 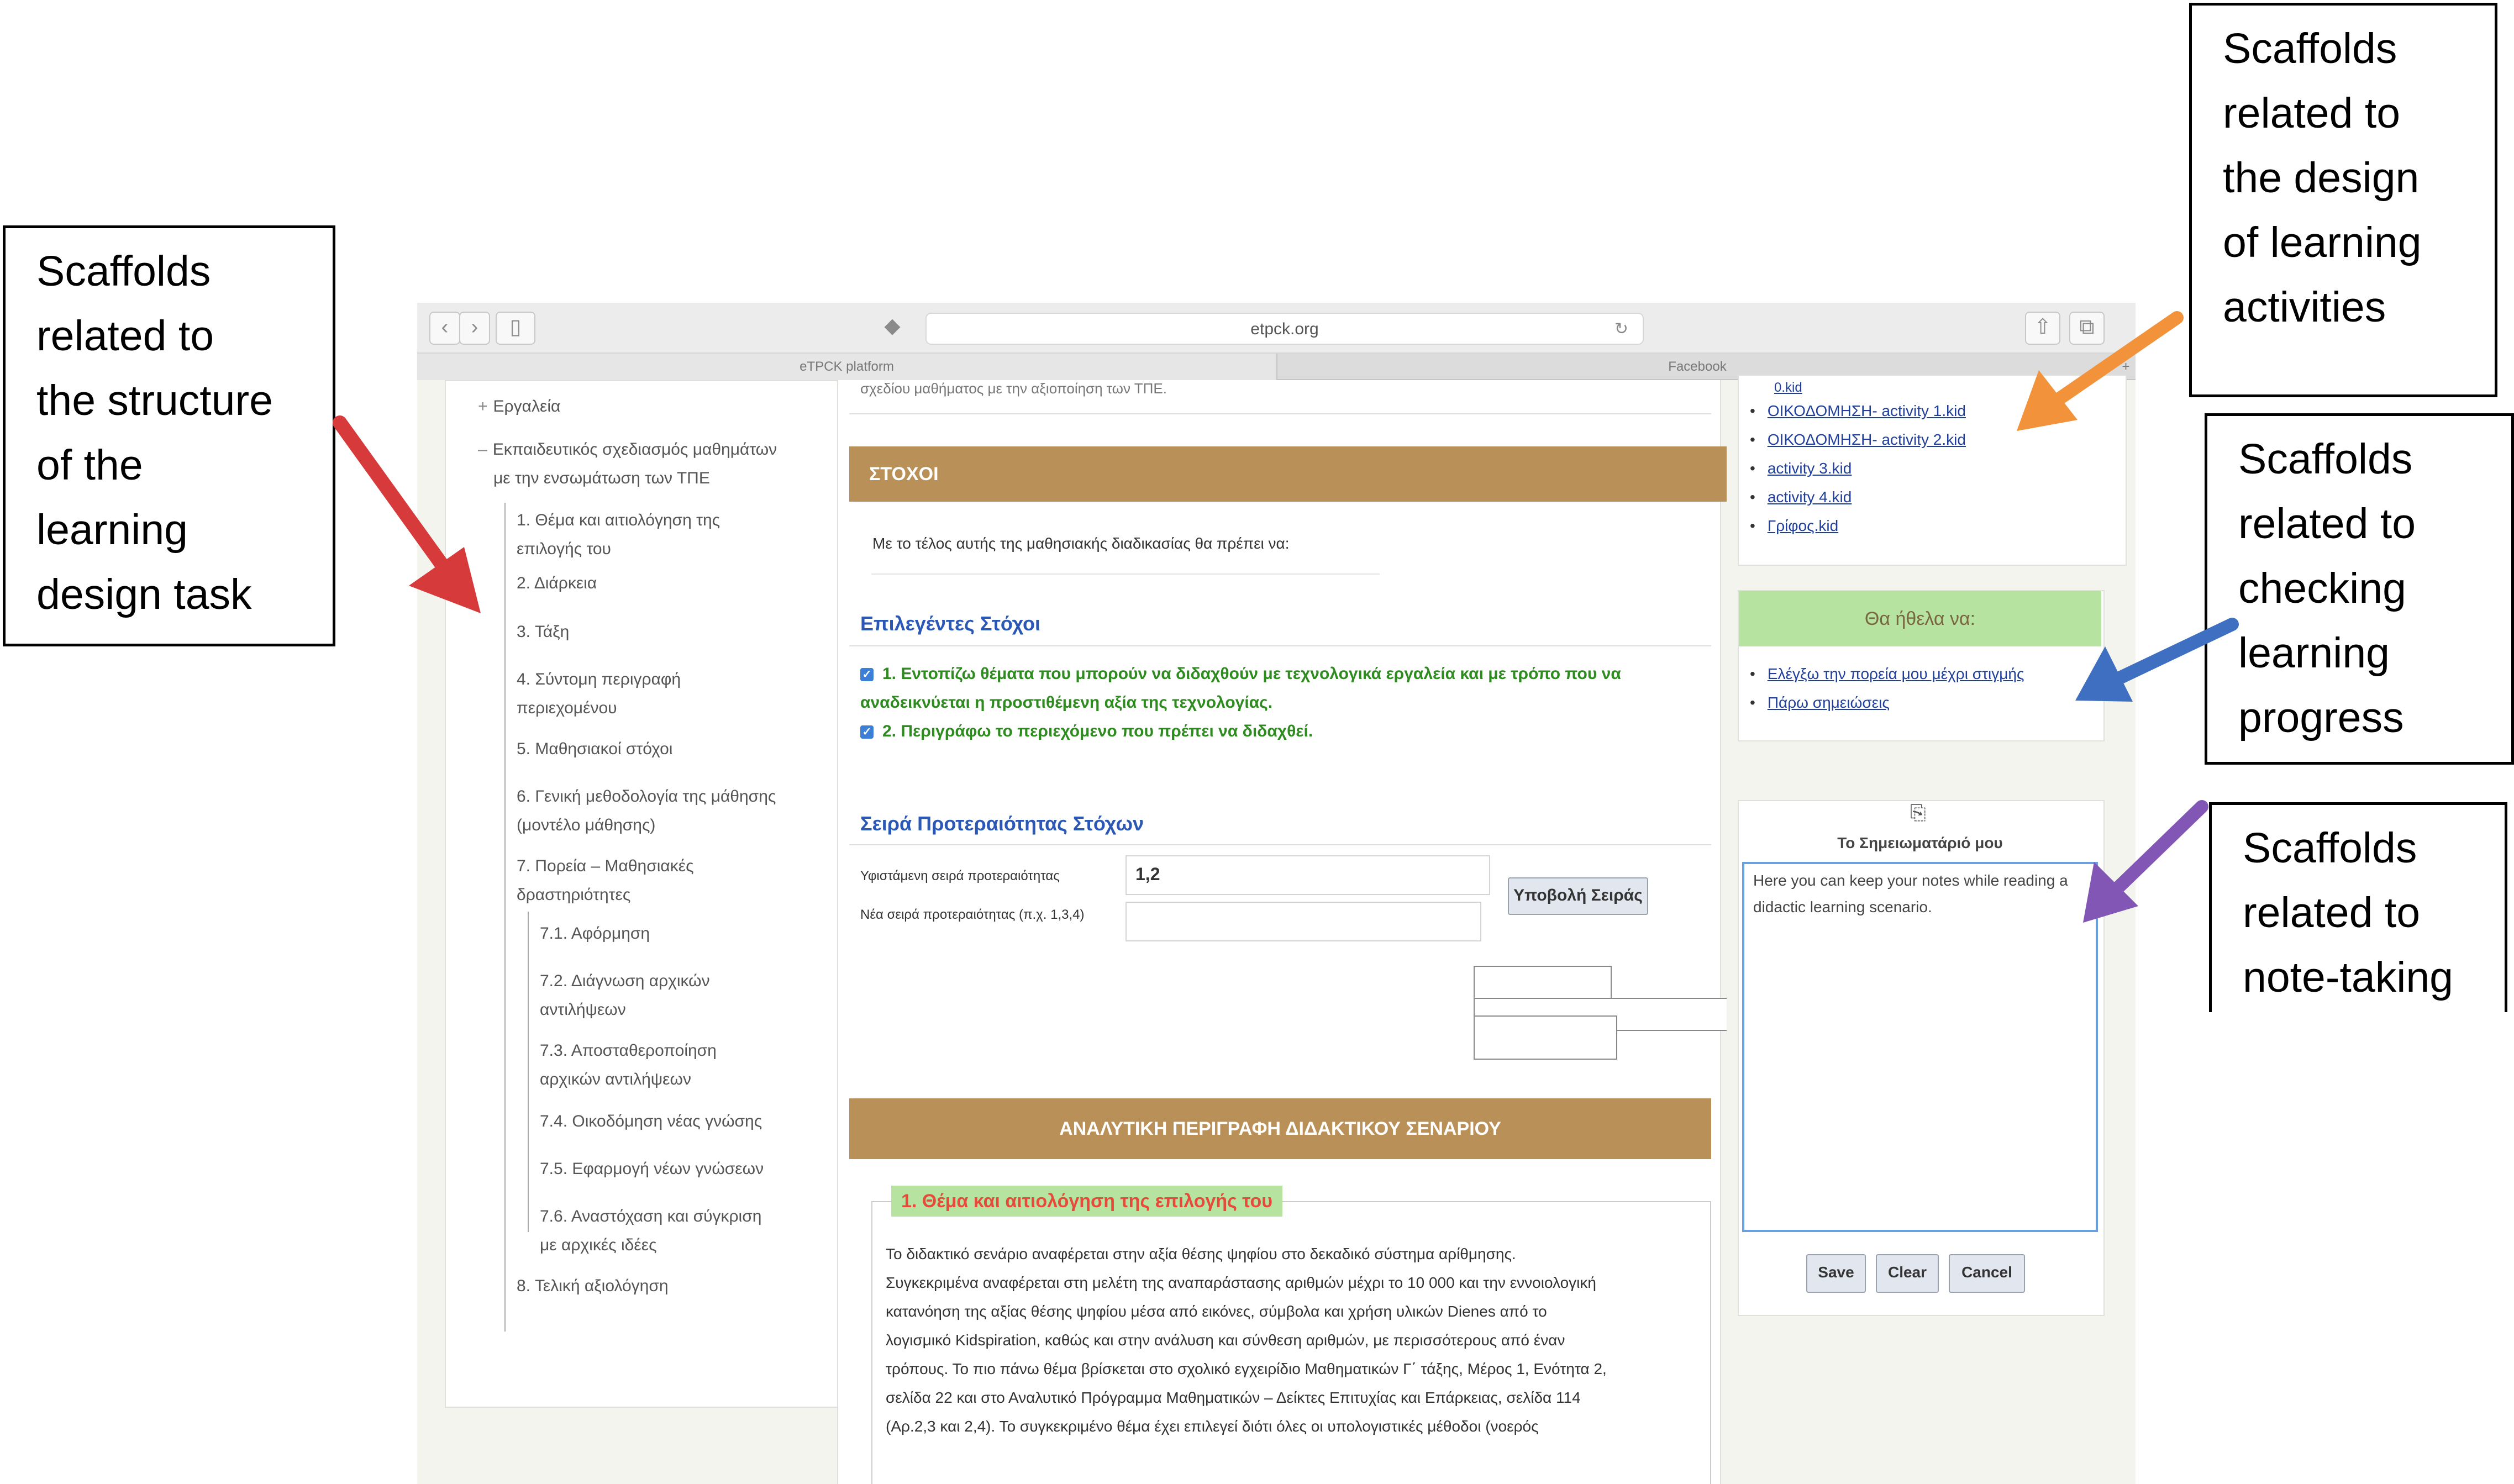 I want to click on orange-arrow, so click(x=2100, y=371).